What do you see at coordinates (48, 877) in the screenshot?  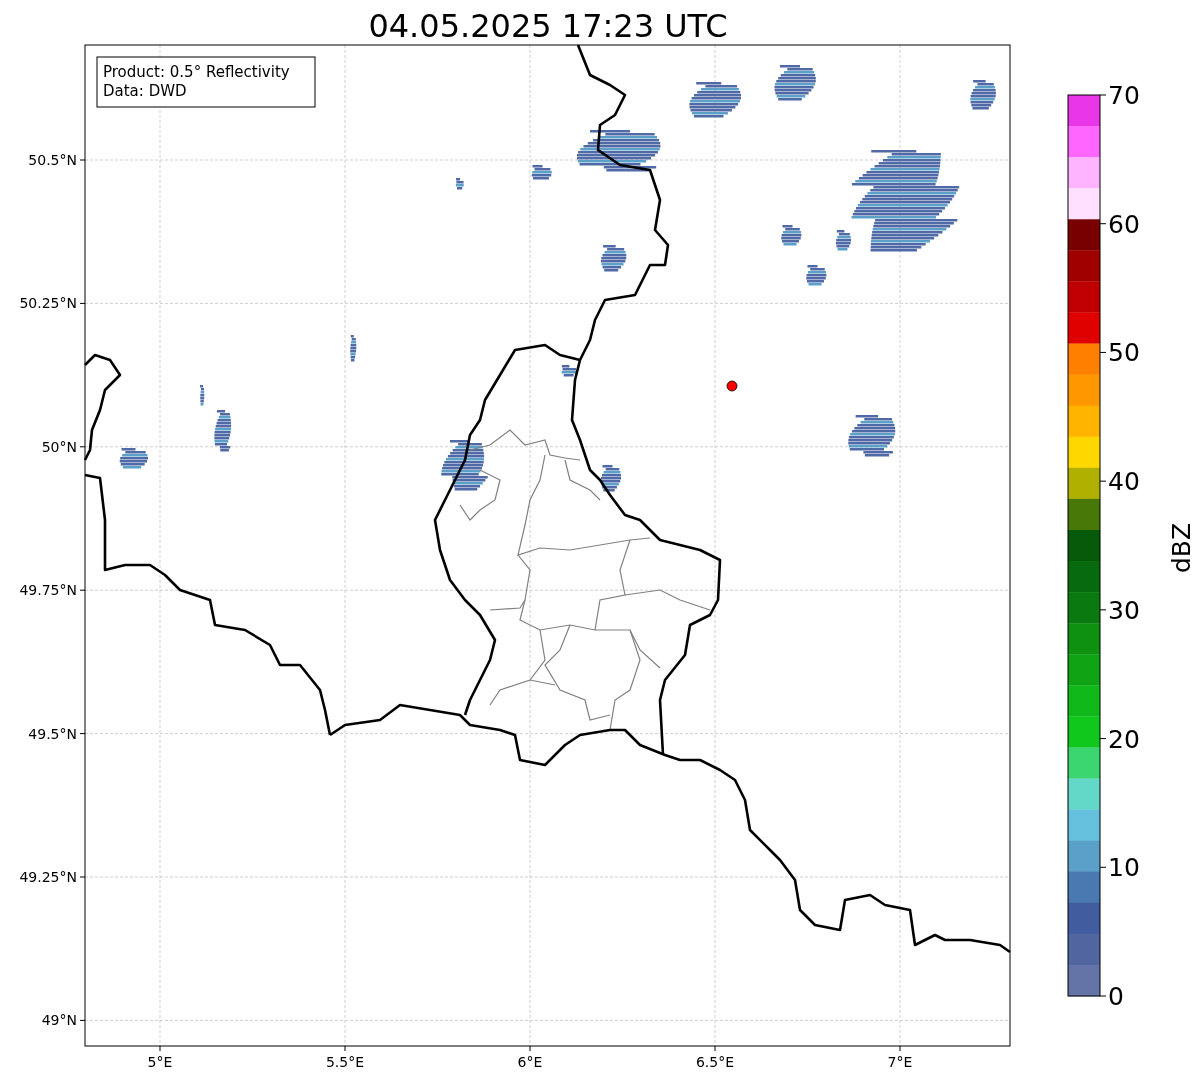 I see `latitude-label: 49.25°N` at bounding box center [48, 877].